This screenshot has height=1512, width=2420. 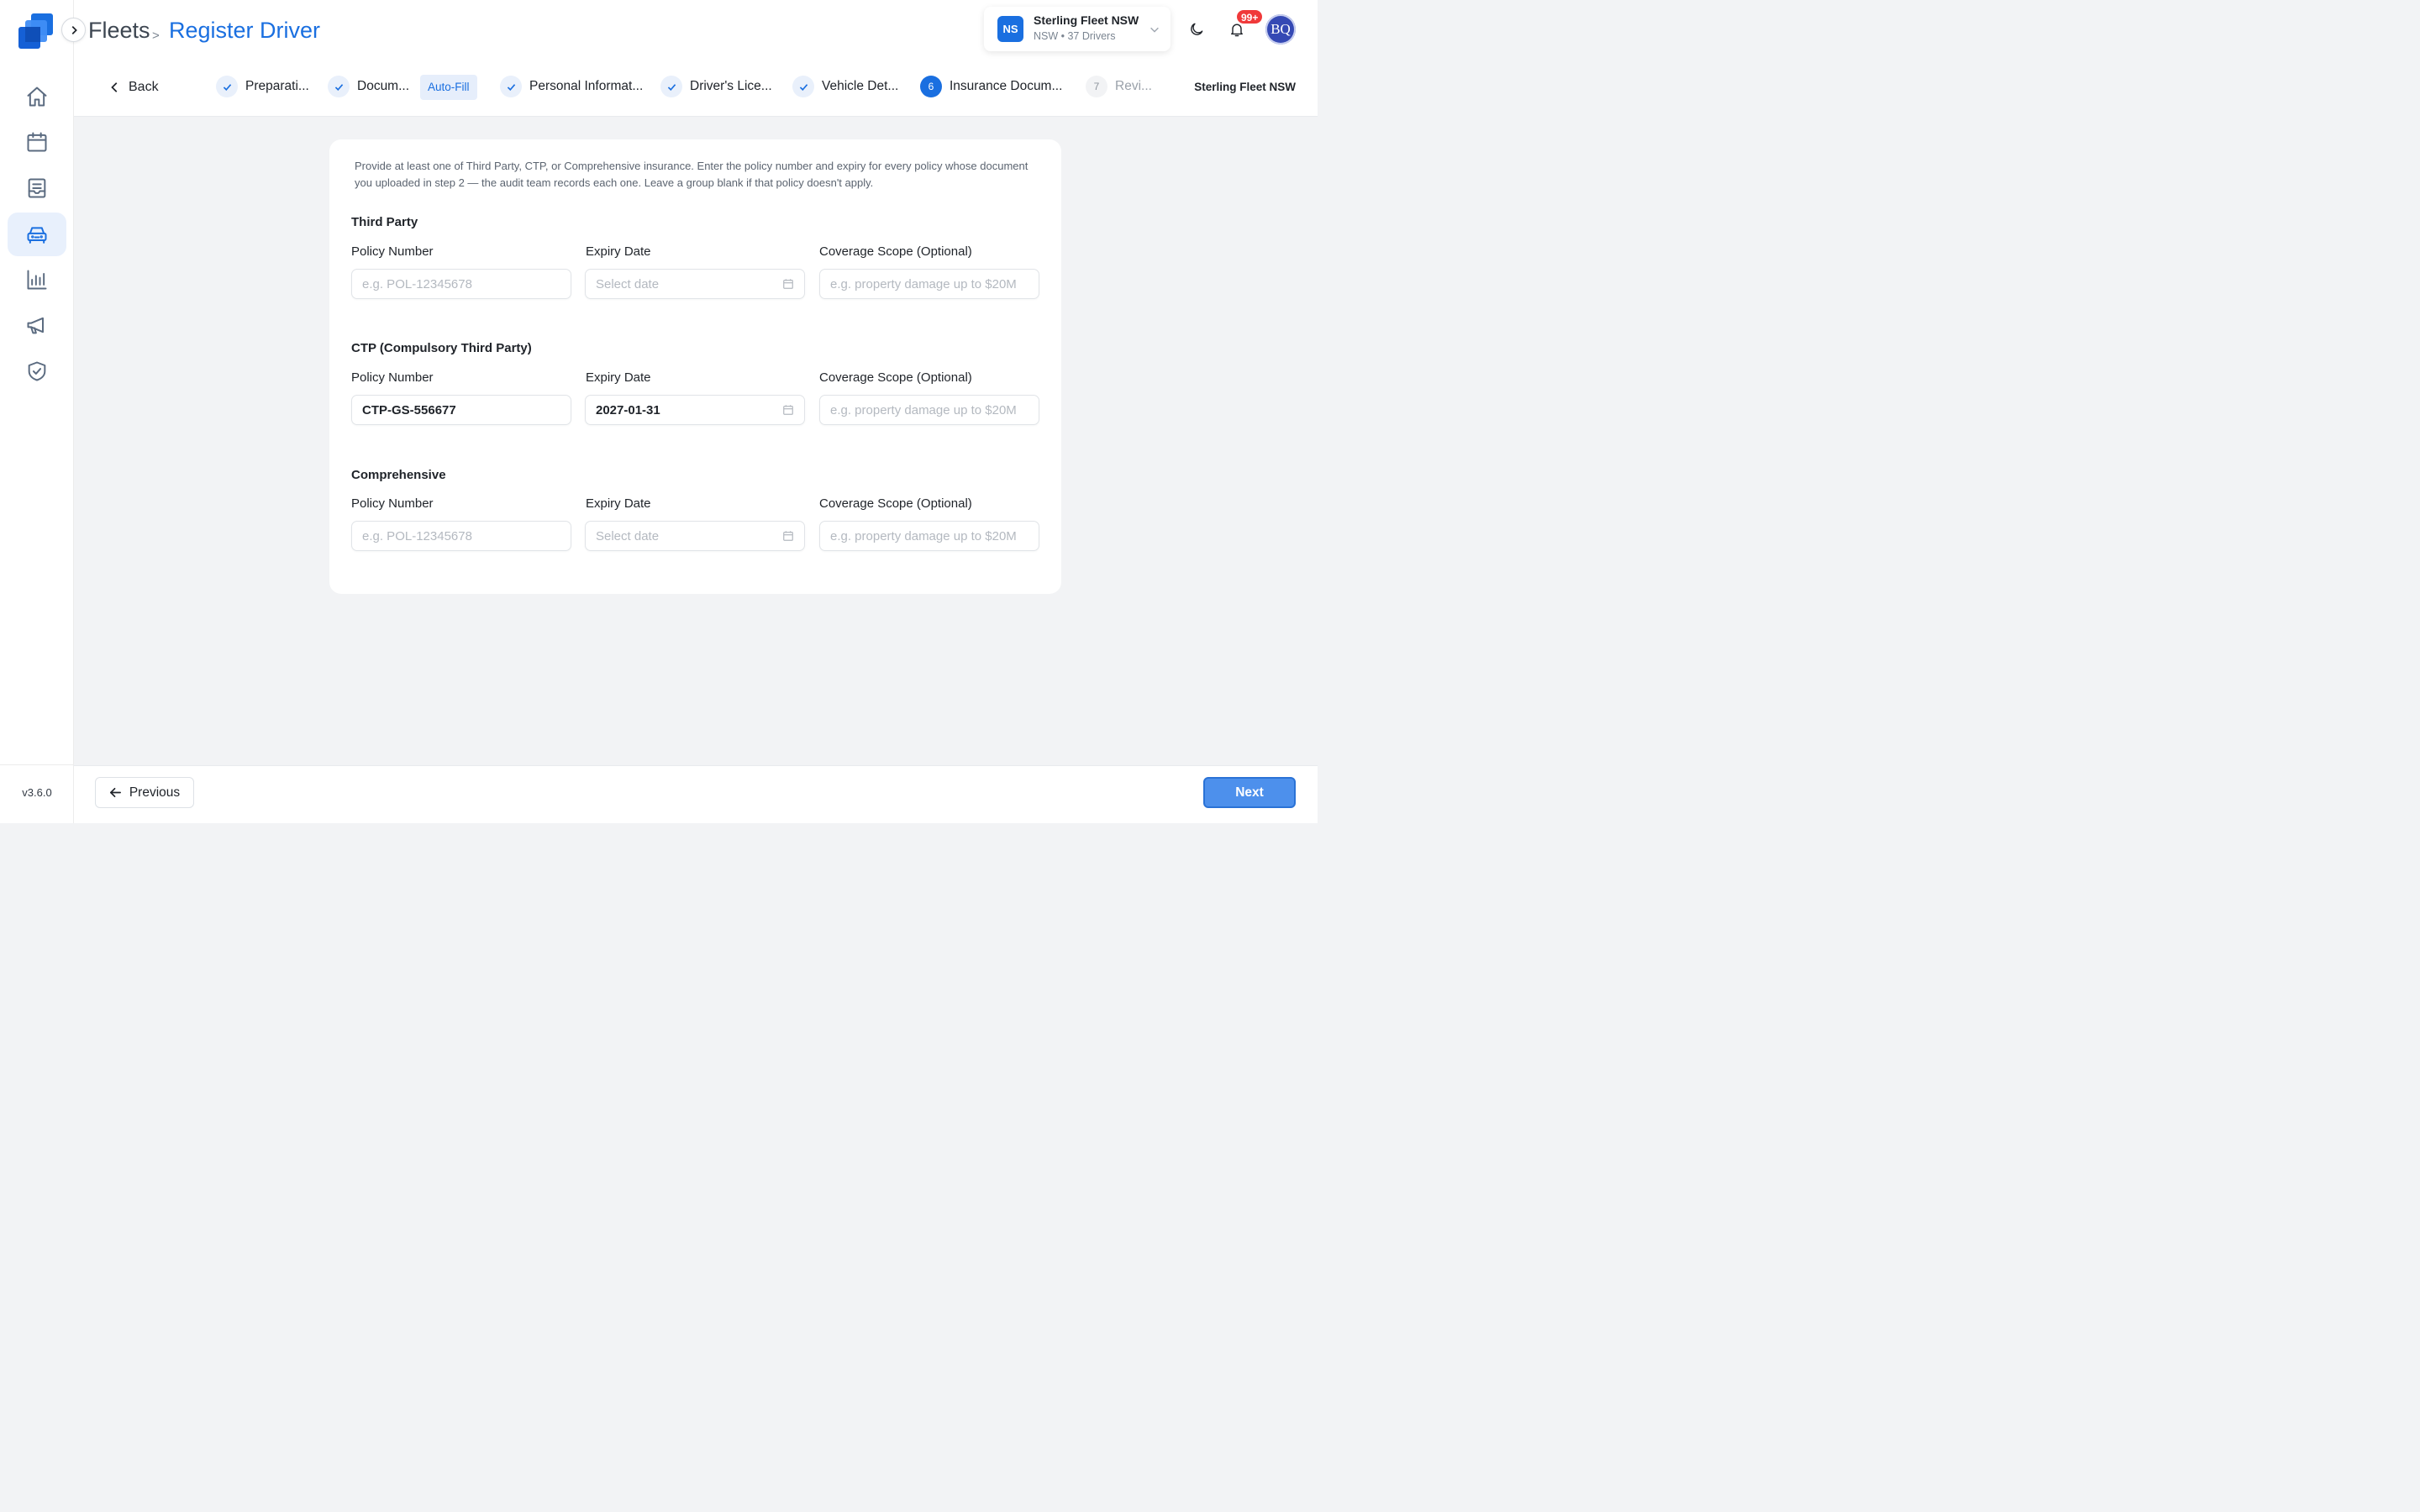 I want to click on step-number: 7, so click(x=1096, y=86).